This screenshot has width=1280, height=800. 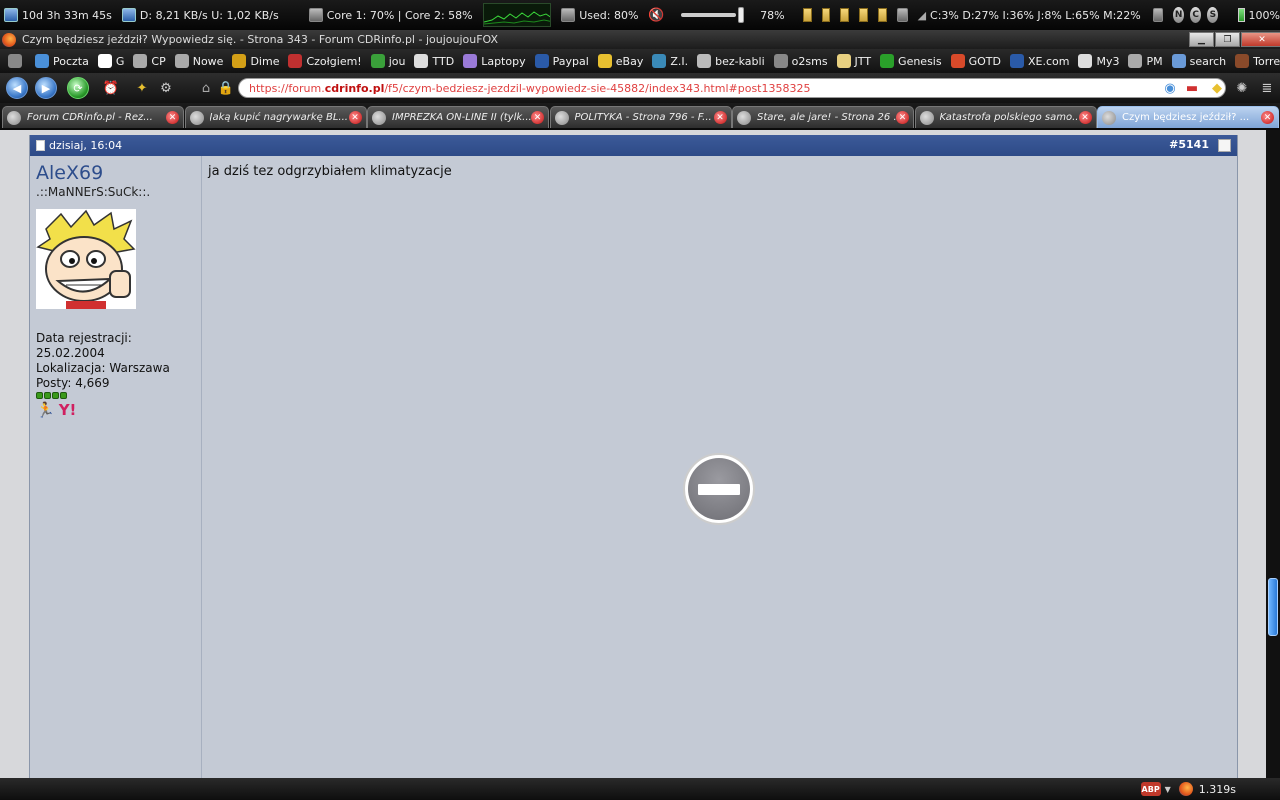 I want to click on settings-icon: ⚙, so click(x=166, y=88).